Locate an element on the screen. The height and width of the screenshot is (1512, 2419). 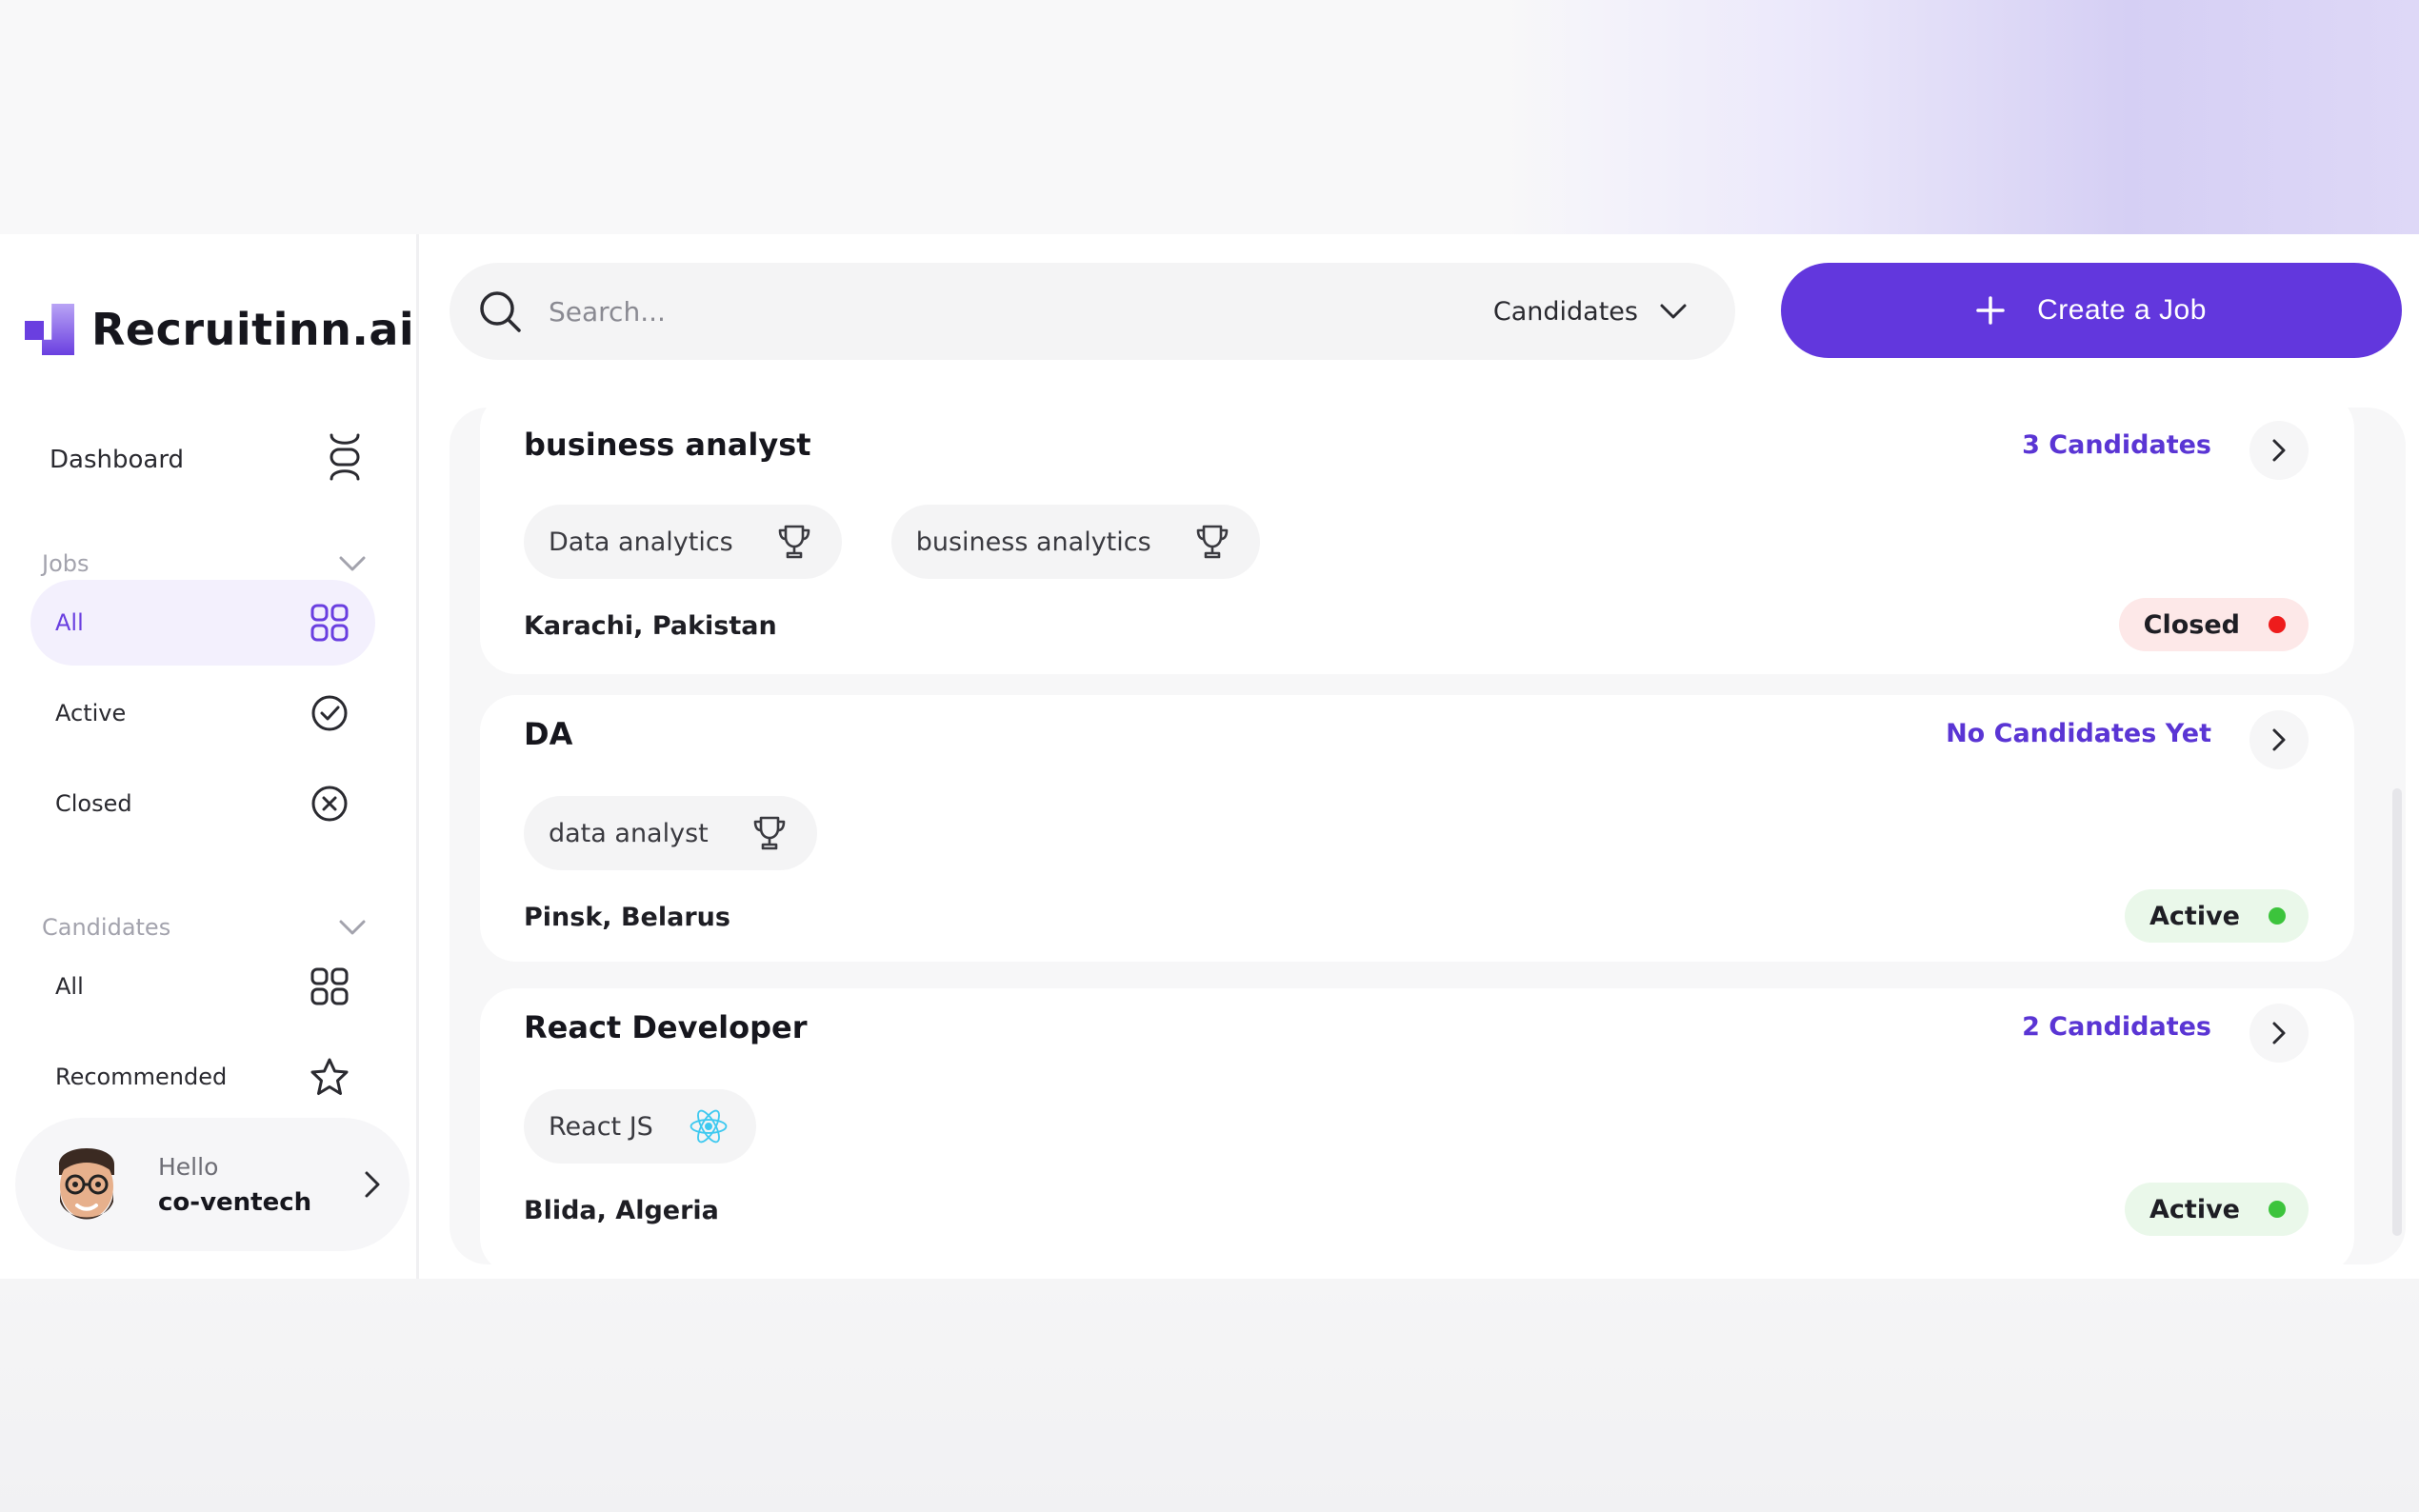
sidebar-item-jobs-active: Active is located at coordinates (202, 713).